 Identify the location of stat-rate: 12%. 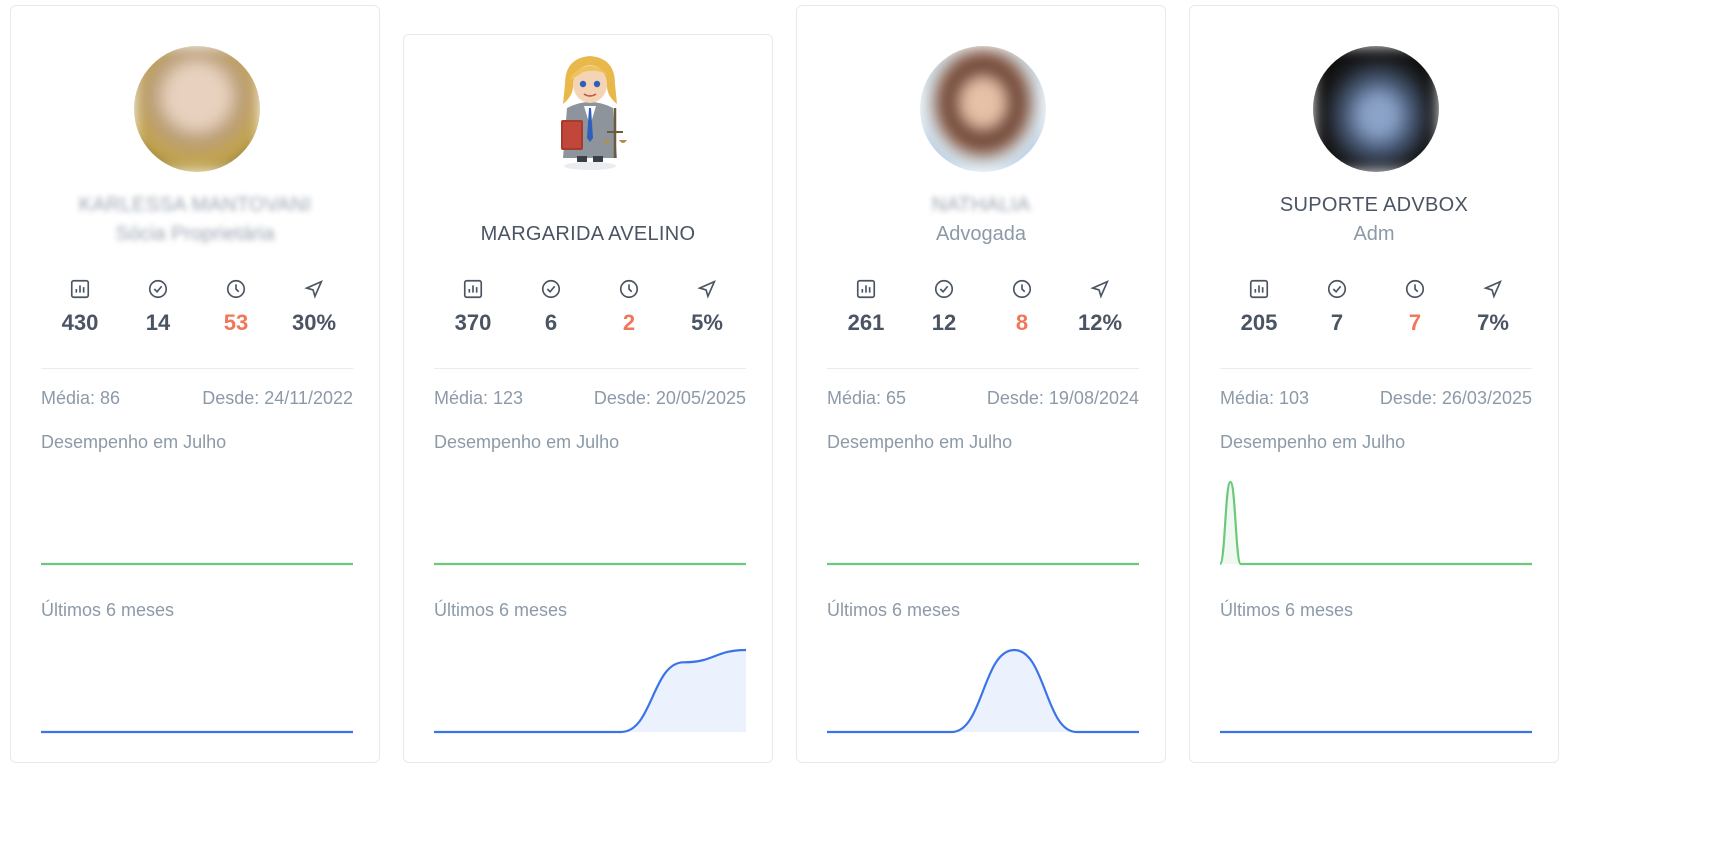
(1100, 307).